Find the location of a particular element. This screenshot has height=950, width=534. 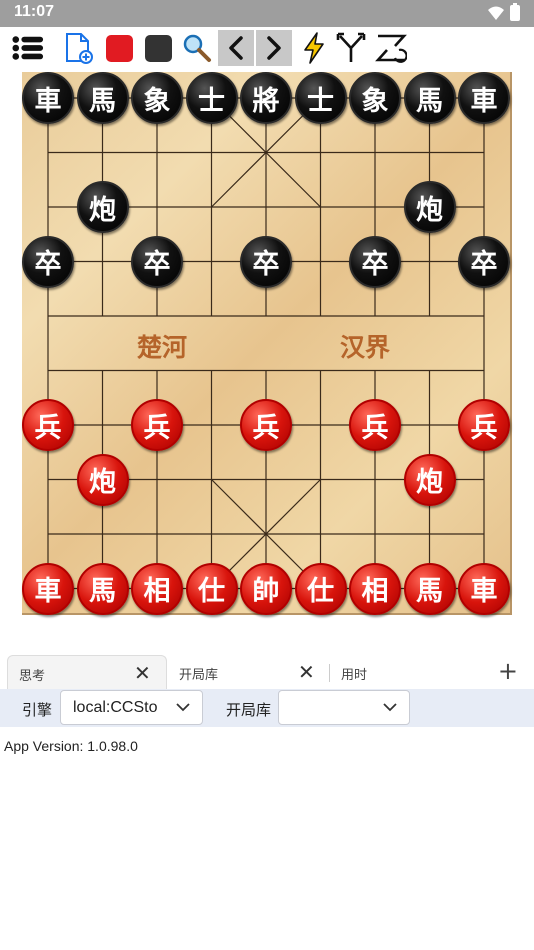

river-left-label: 楚河 is located at coordinates (162, 347).